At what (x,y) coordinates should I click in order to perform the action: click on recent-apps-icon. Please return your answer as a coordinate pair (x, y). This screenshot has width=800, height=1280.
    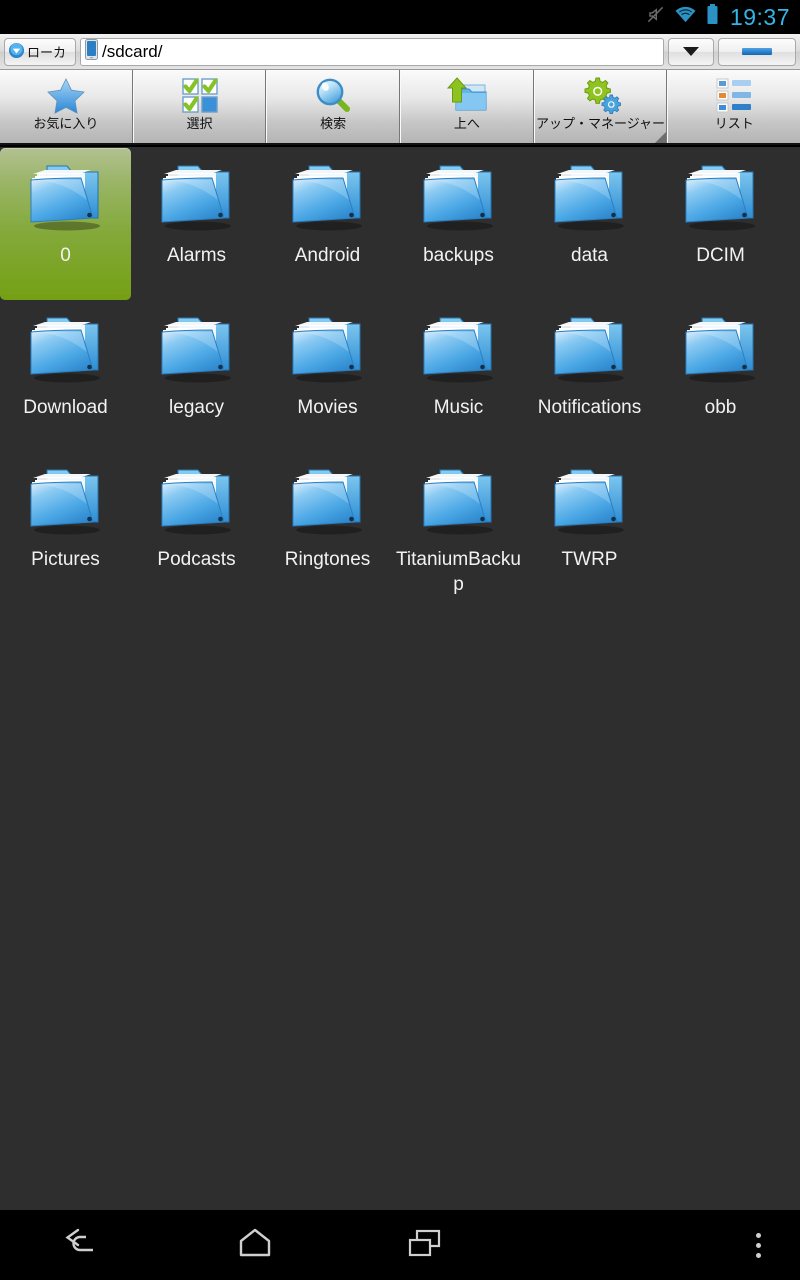
    Looking at the image, I should click on (425, 1245).